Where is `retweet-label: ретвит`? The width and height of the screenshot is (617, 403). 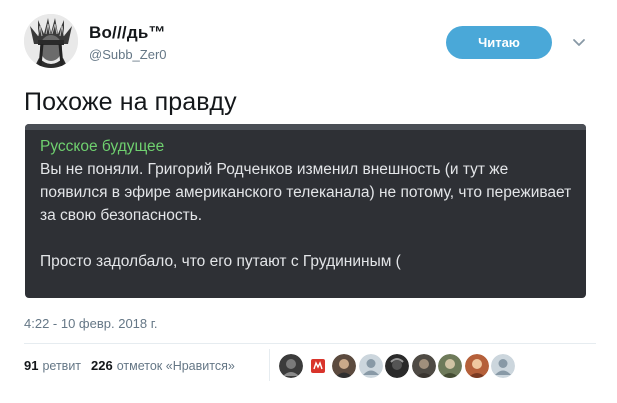 retweet-label: ретвит is located at coordinates (62, 366).